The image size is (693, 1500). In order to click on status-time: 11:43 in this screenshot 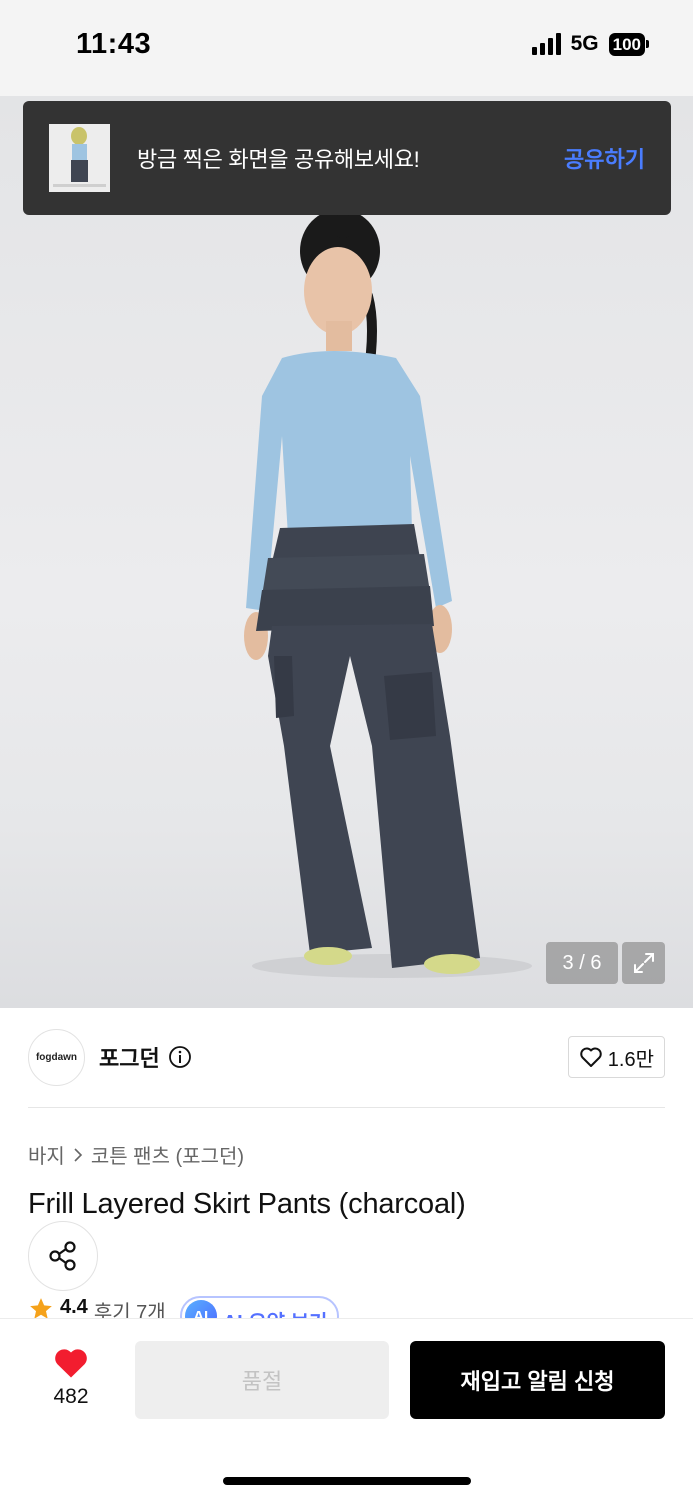, I will do `click(114, 44)`.